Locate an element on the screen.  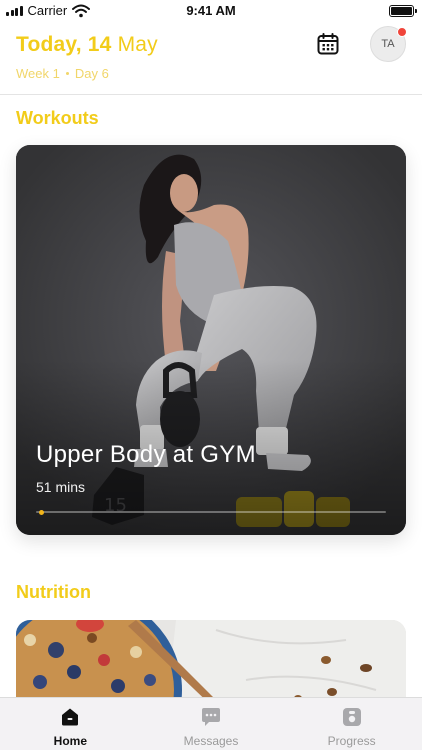
week-label: Week 1 is located at coordinates (38, 73).